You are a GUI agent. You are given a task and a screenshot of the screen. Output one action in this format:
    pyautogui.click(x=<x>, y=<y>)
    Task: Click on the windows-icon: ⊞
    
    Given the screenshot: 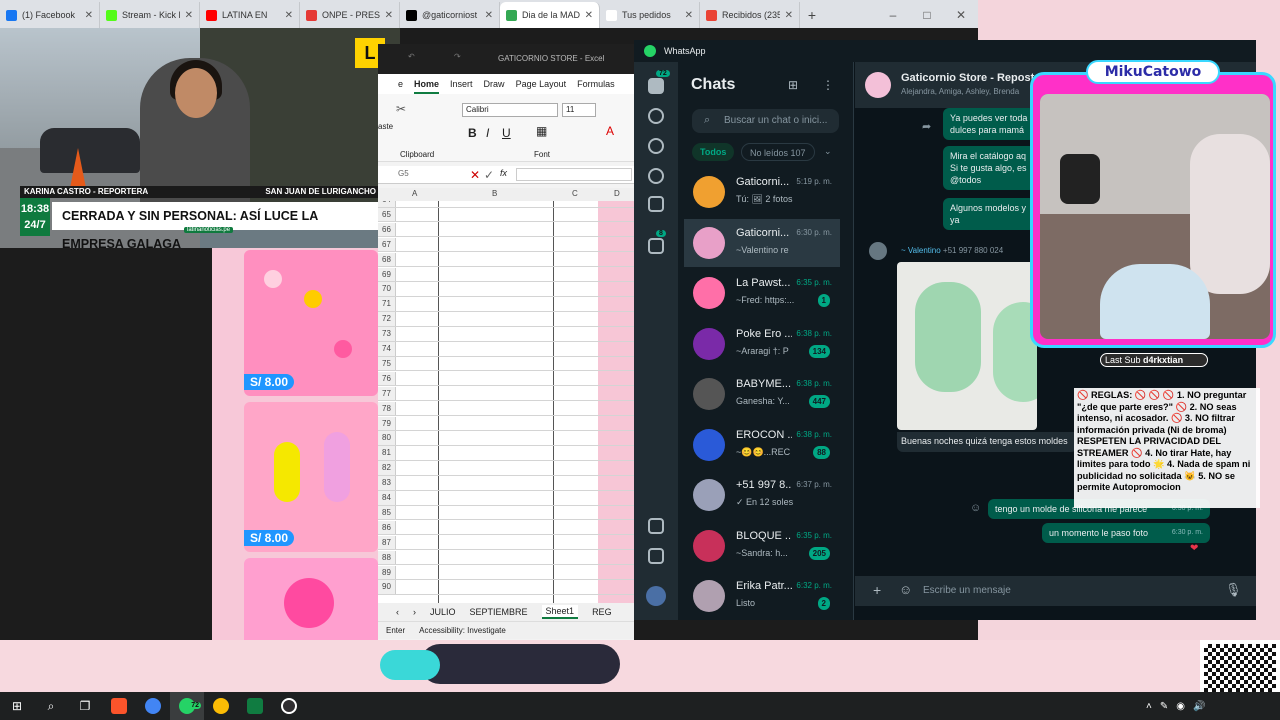 What is the action you would take?
    pyautogui.click(x=17, y=706)
    